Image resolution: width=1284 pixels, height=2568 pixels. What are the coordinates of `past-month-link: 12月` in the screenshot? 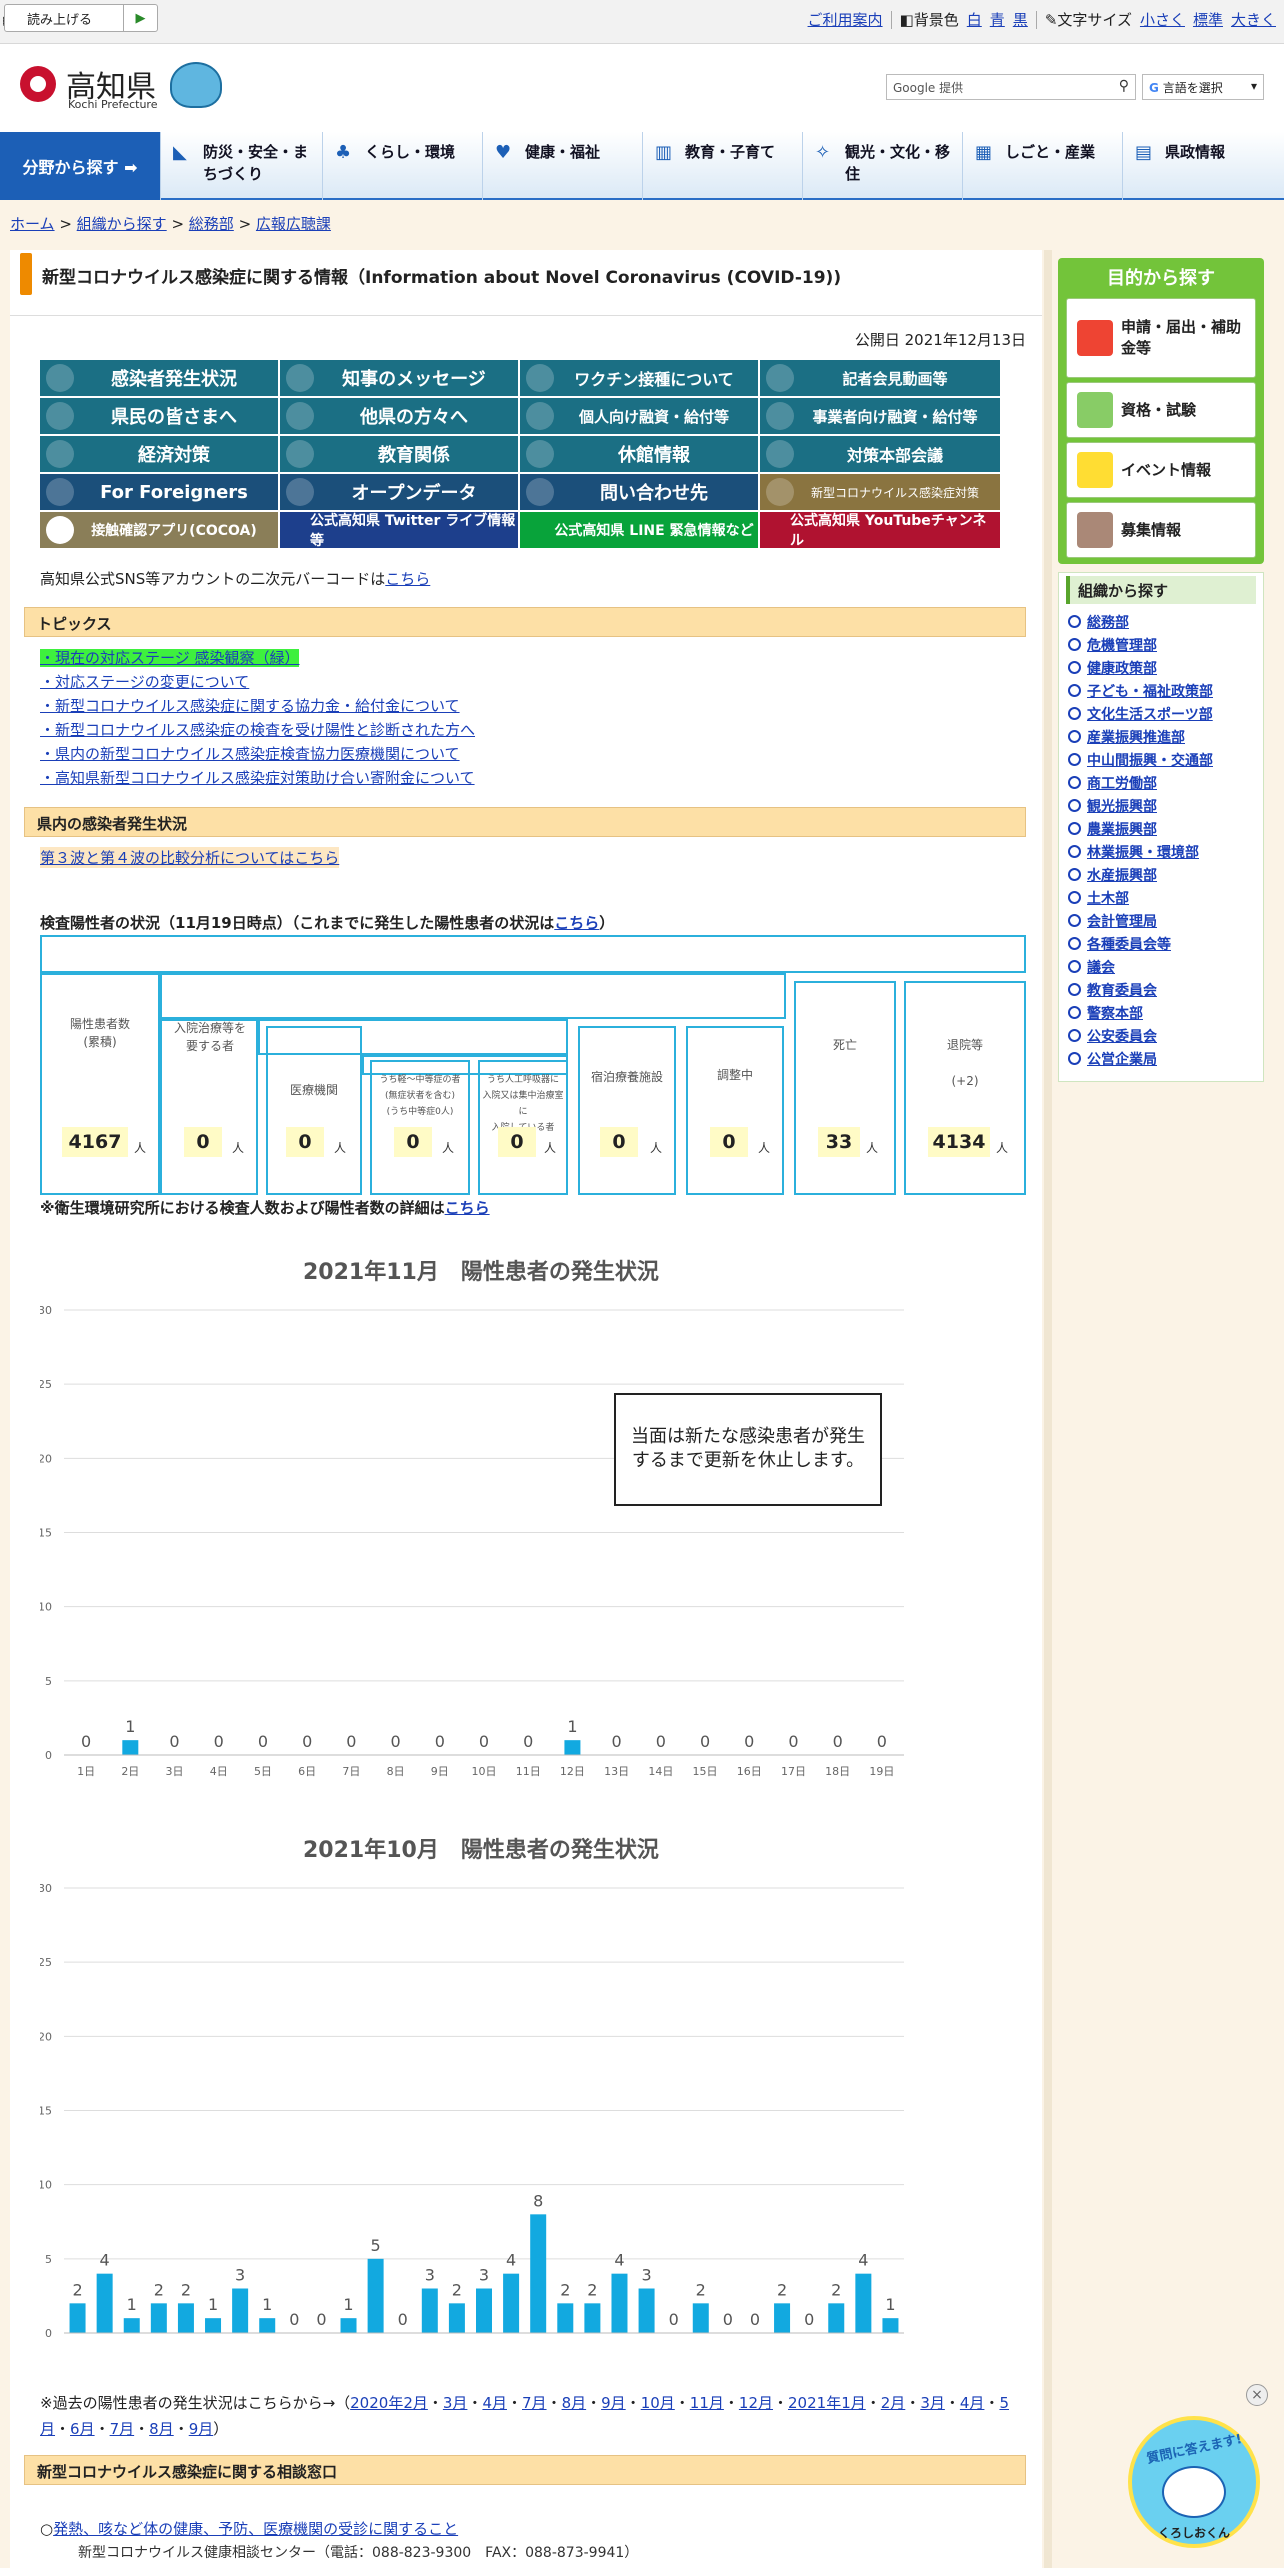 It's located at (756, 2403).